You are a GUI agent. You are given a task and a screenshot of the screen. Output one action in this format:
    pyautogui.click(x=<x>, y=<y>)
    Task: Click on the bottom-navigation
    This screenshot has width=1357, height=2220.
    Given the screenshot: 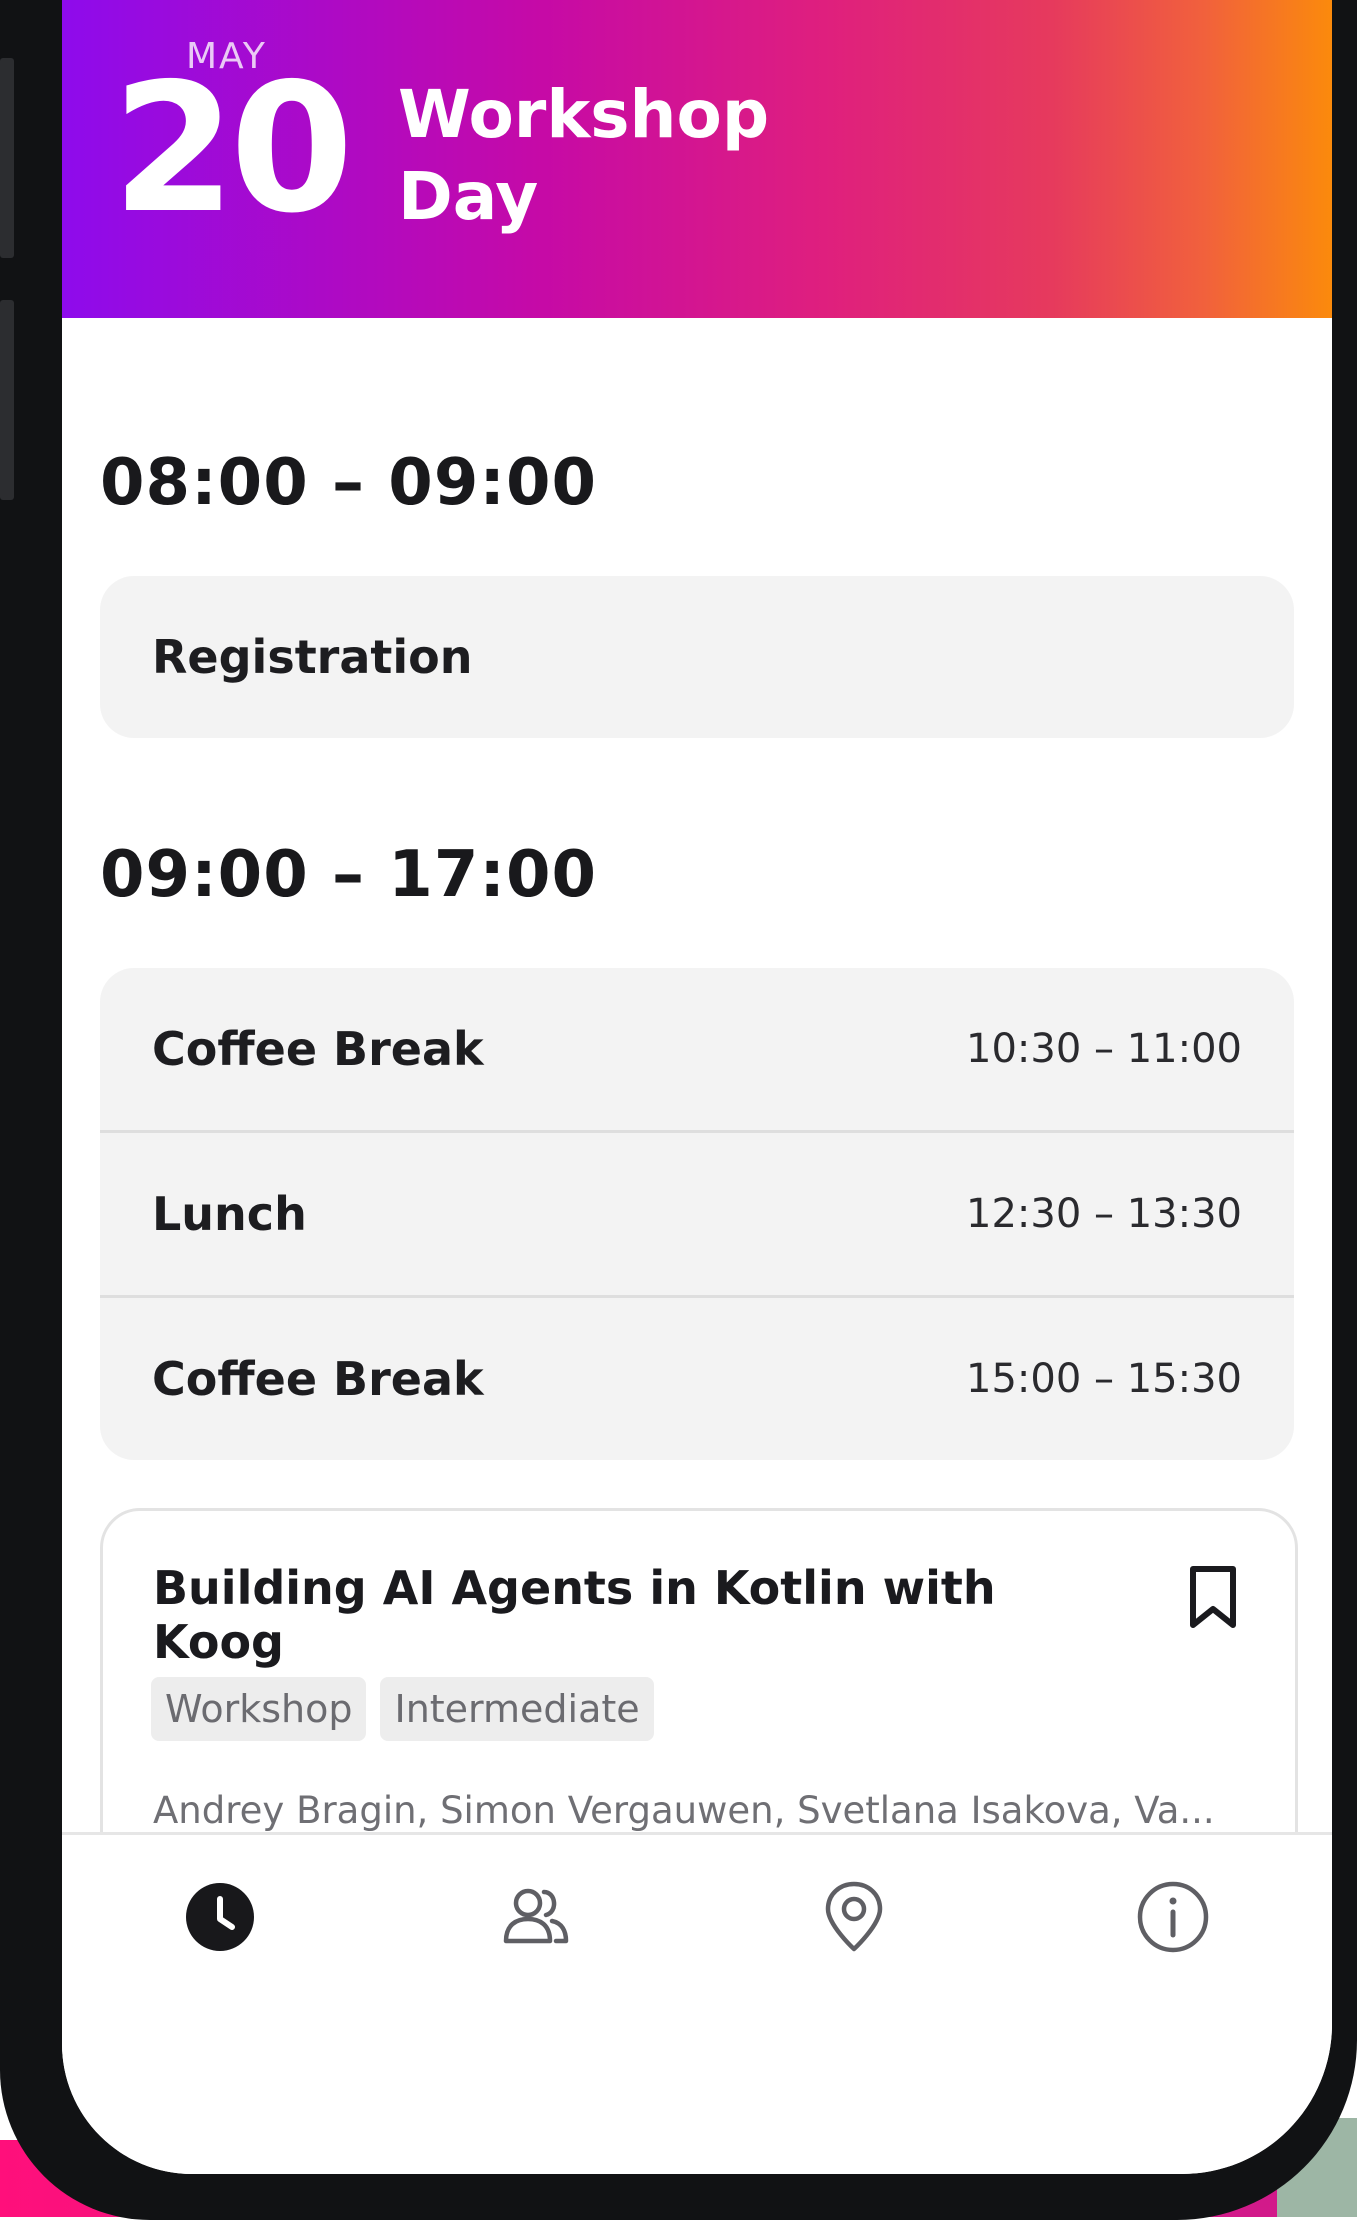 What is the action you would take?
    pyautogui.click(x=697, y=2003)
    